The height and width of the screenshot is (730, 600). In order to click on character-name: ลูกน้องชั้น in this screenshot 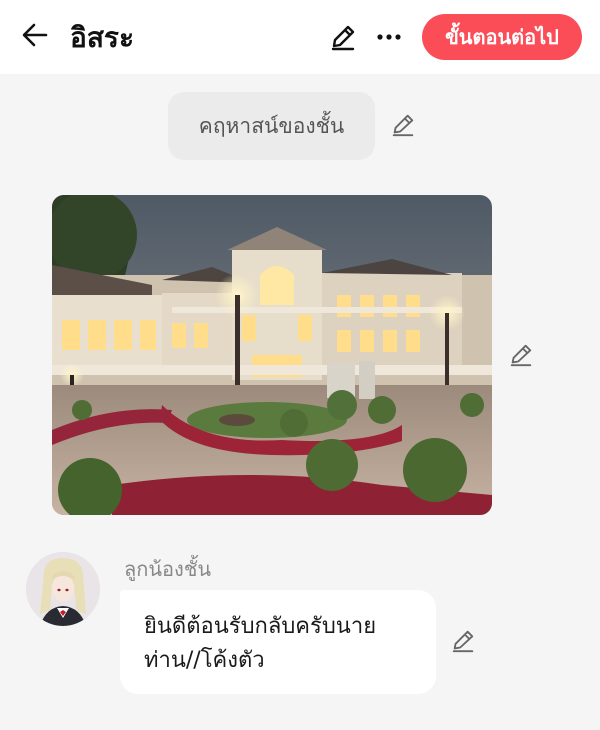, I will do `click(168, 569)`.